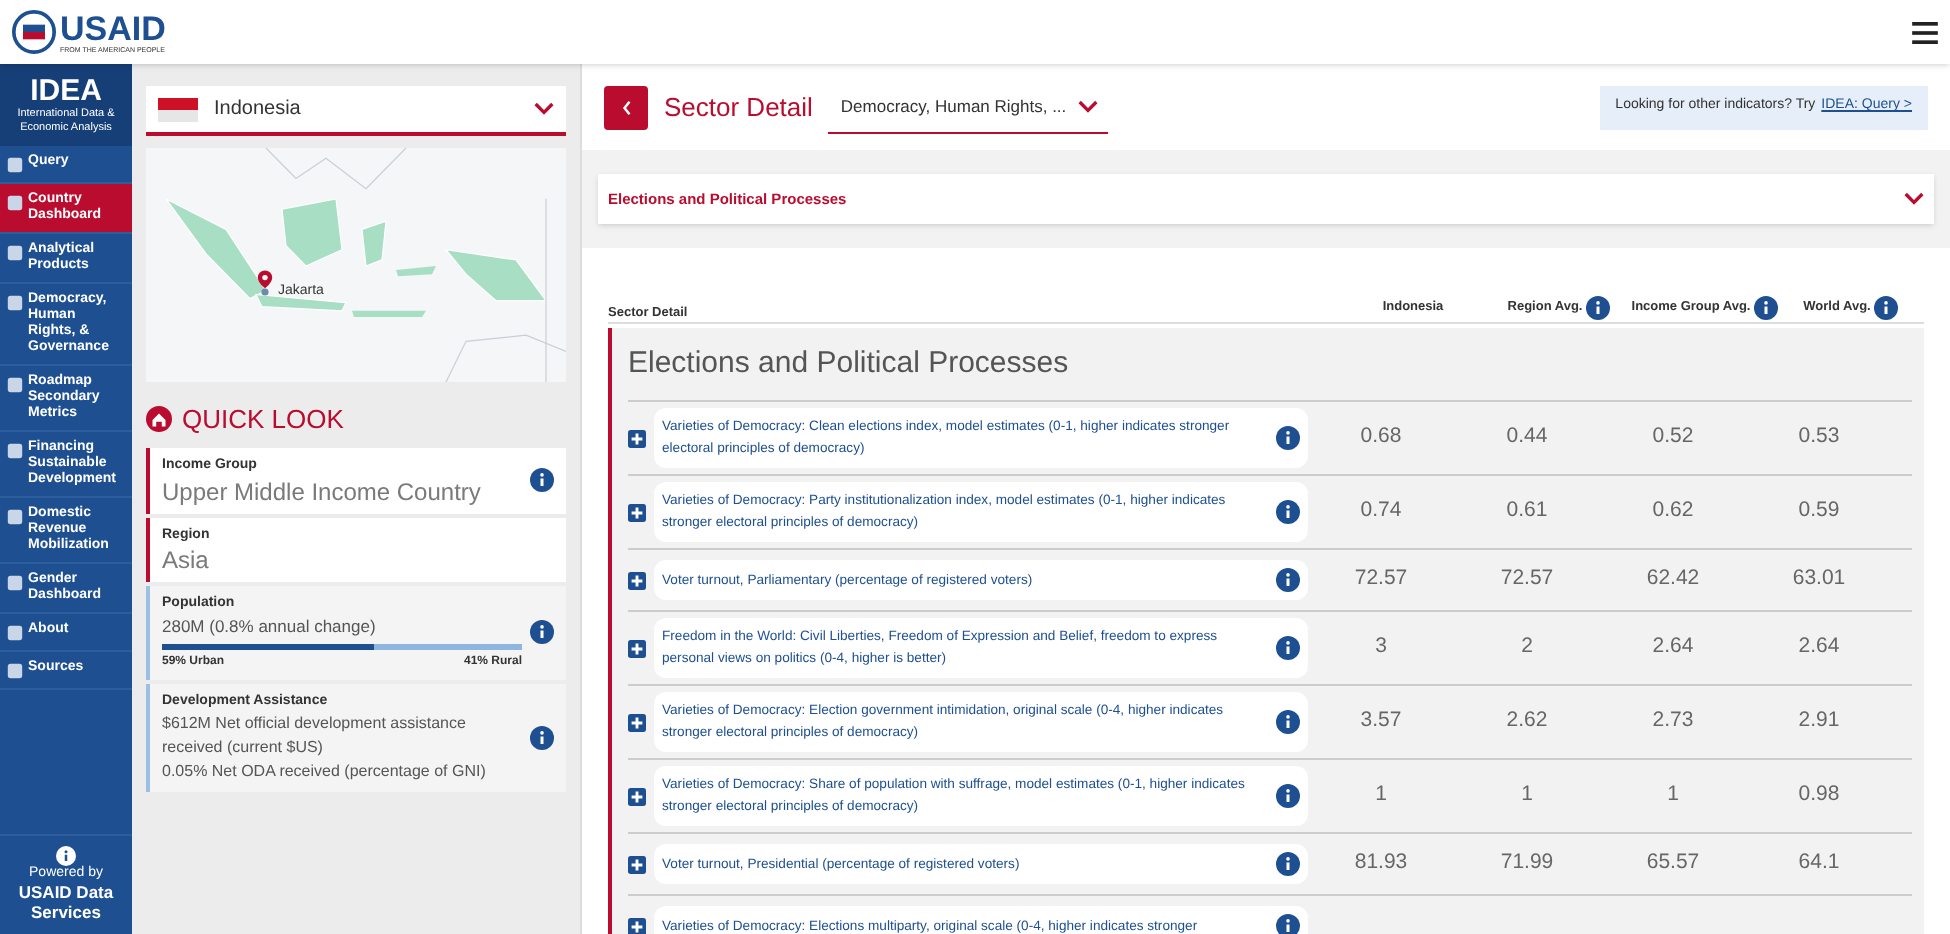 The image size is (1950, 934). I want to click on value-cell-text: 0.62, so click(1673, 511).